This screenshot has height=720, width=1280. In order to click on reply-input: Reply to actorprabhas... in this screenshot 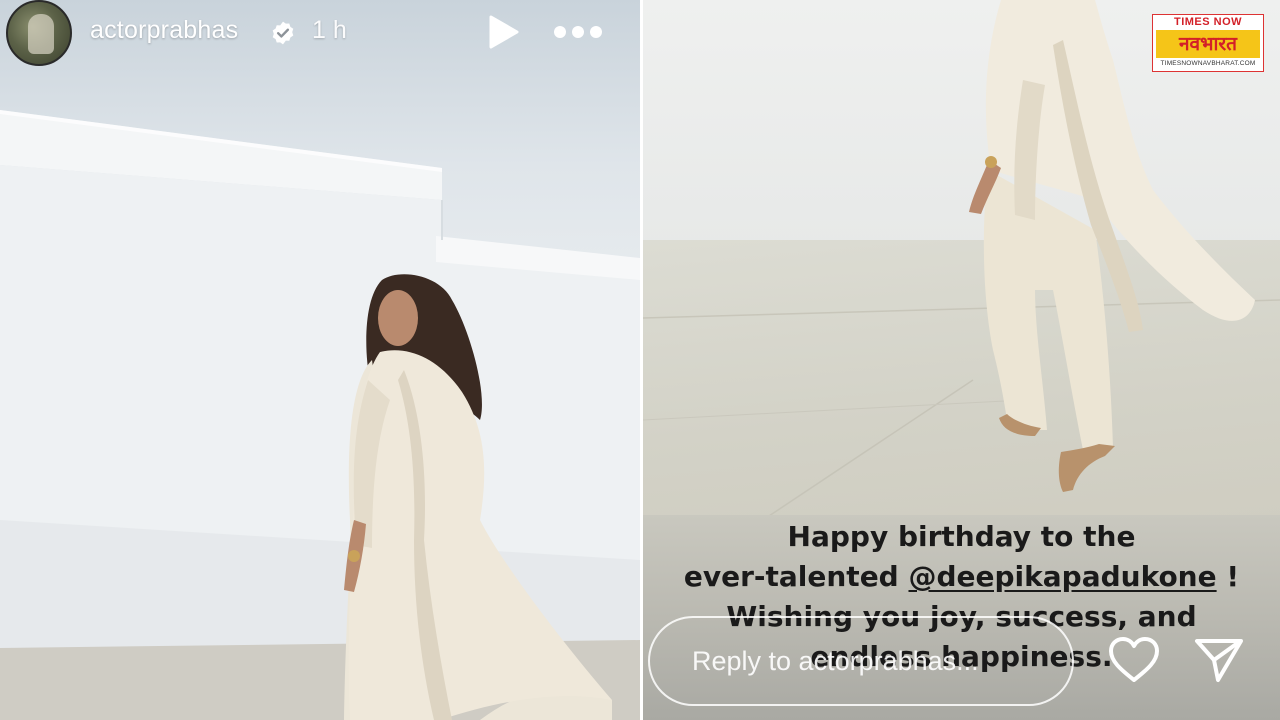, I will do `click(861, 661)`.